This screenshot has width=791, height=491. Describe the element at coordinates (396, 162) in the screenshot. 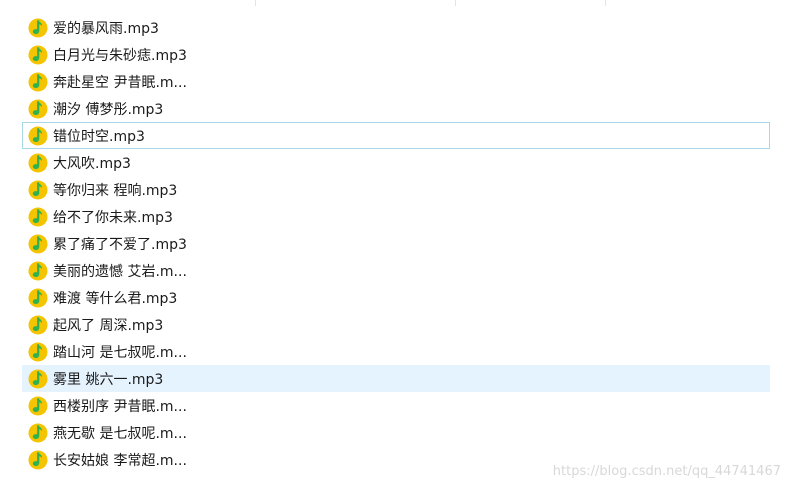

I see `file-item: 大风吹.mp3` at that location.